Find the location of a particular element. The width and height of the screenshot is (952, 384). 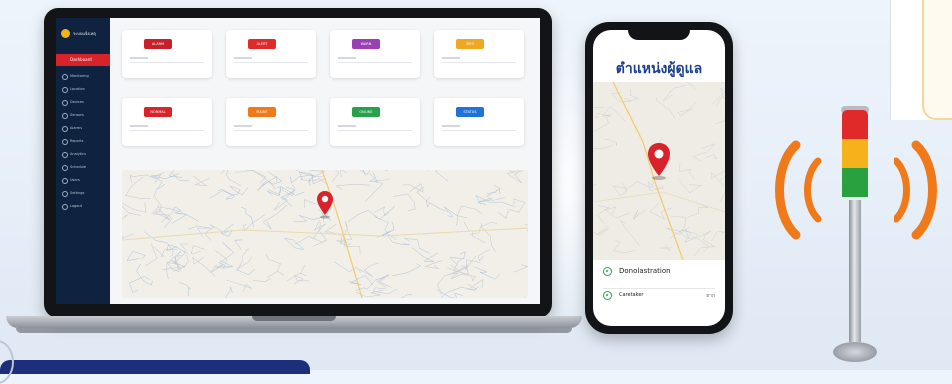

sidebar-item-location: Location is located at coordinates (83, 89).